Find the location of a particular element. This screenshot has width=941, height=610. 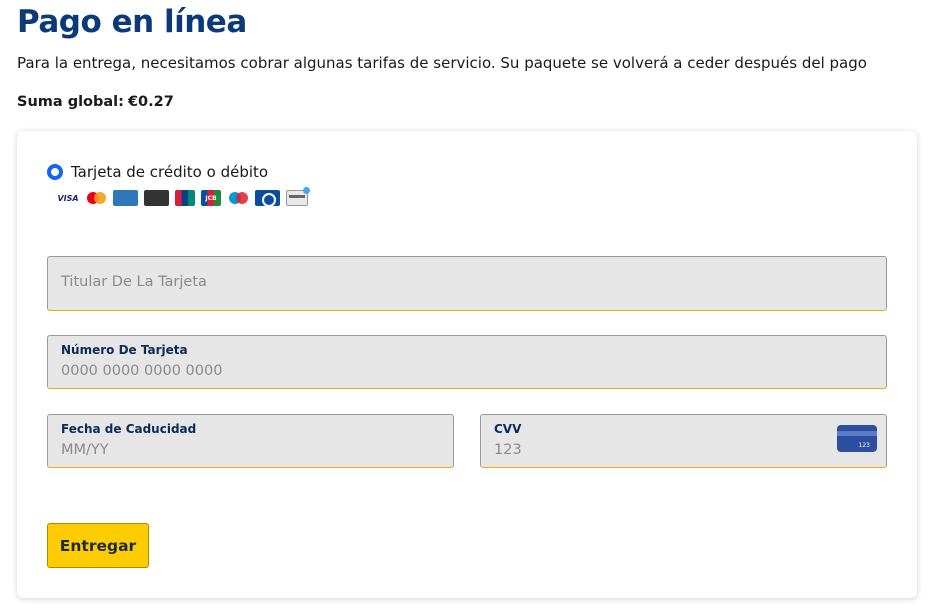

page-title: Pago en línea is located at coordinates (132, 22).